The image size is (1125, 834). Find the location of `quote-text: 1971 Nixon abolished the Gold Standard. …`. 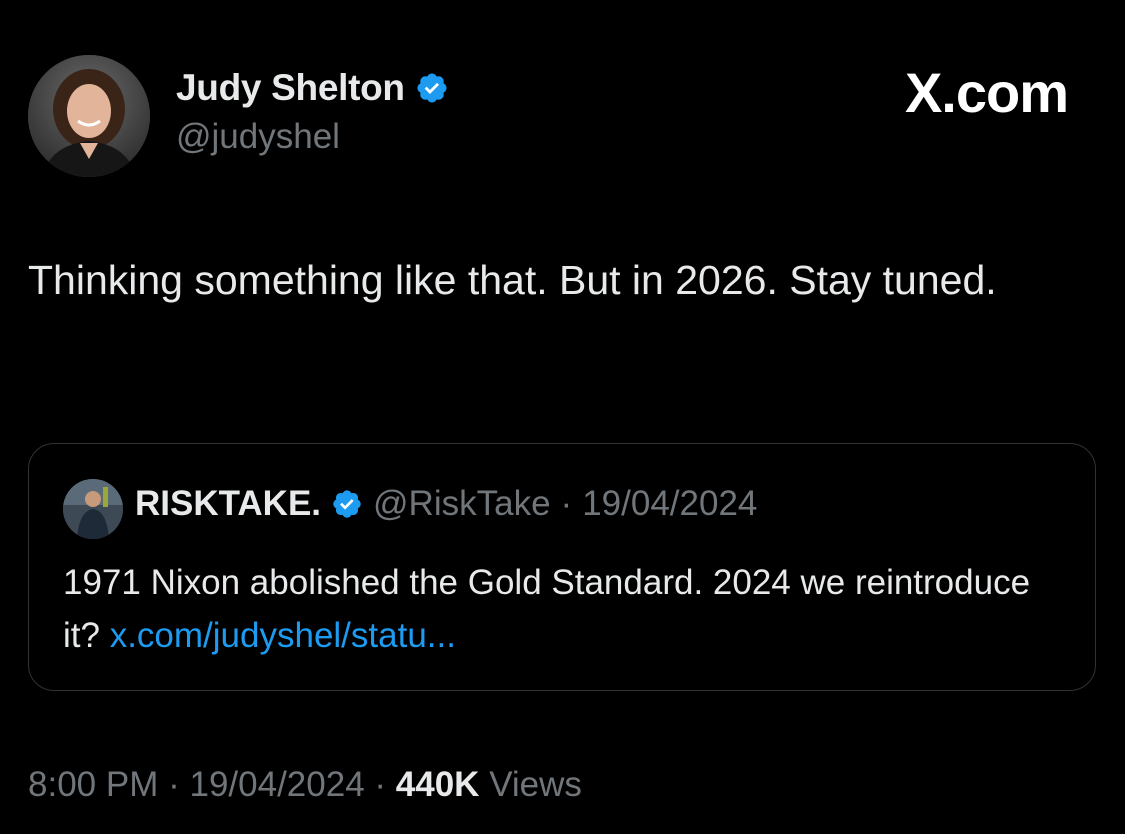

quote-text: 1971 Nixon abolished the Gold Standard. … is located at coordinates (563, 609).